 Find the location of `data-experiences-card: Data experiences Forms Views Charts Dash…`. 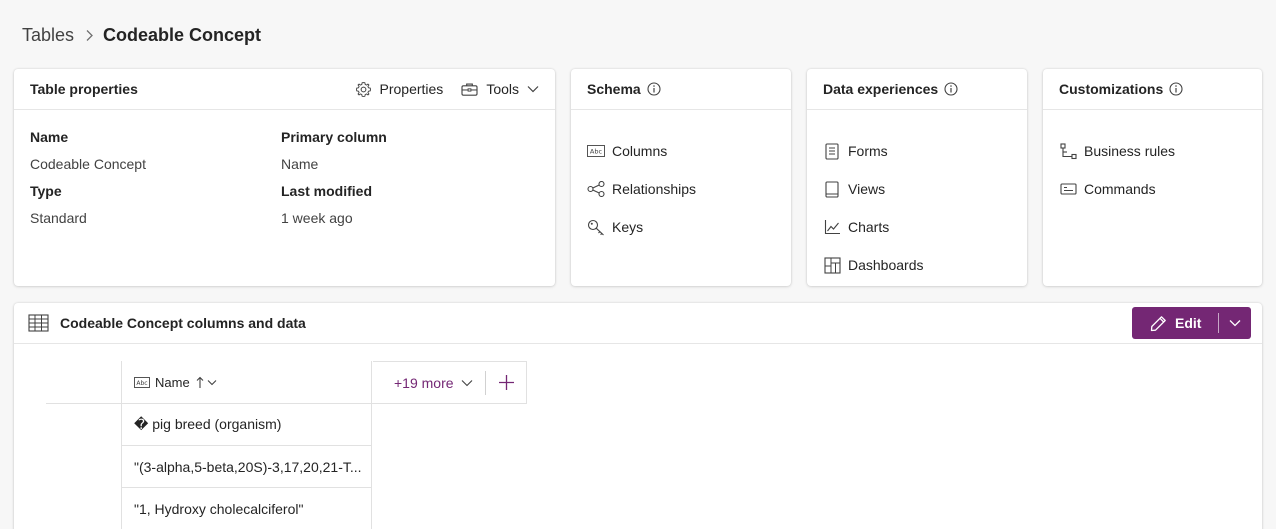

data-experiences-card: Data experiences Forms Views Charts Dash… is located at coordinates (917, 177).